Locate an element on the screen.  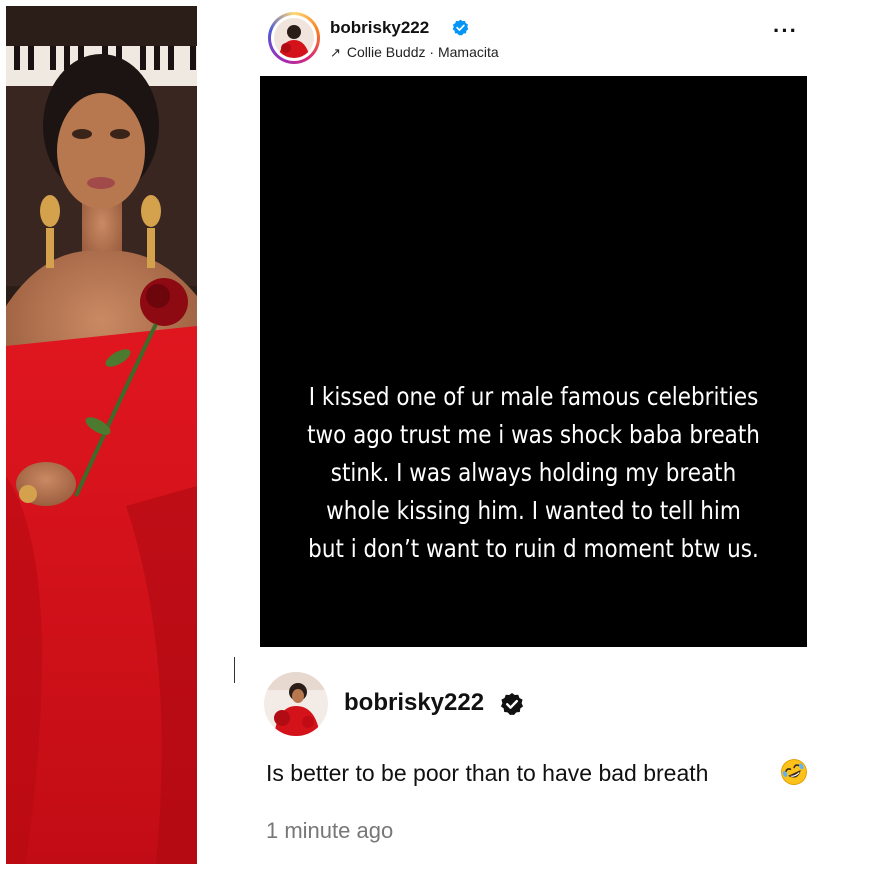
music-title: Mamacita is located at coordinates (468, 52).